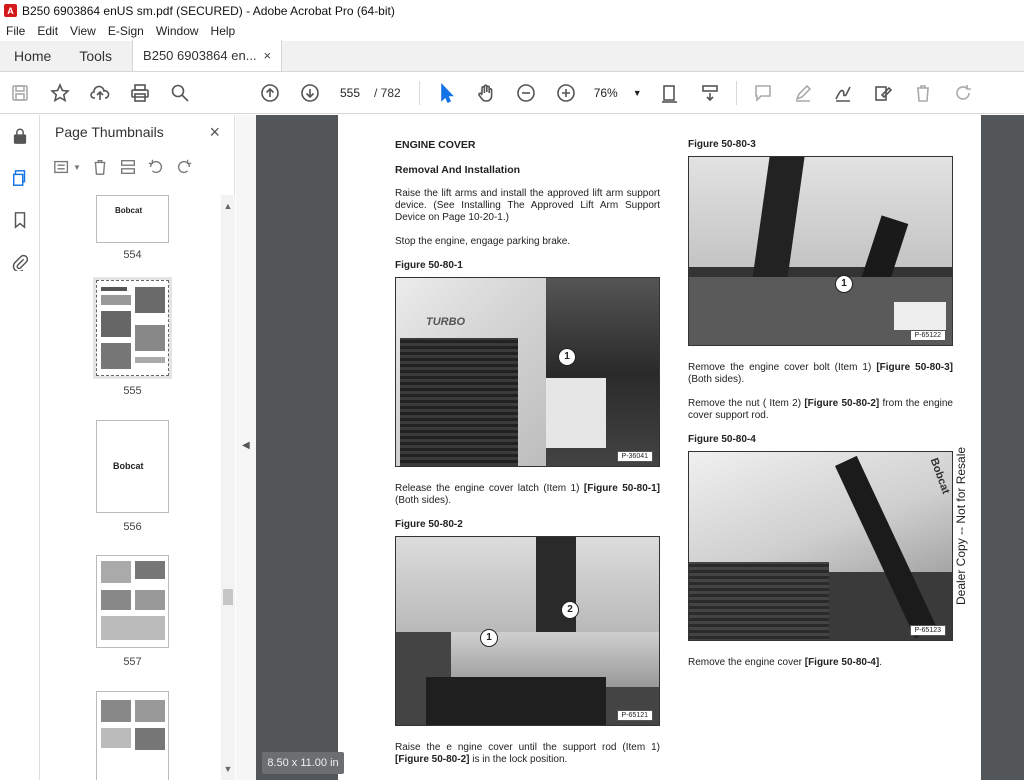 The height and width of the screenshot is (780, 1024). What do you see at coordinates (458, 170) in the screenshot?
I see `section-subtitle: Removal And Installation` at bounding box center [458, 170].